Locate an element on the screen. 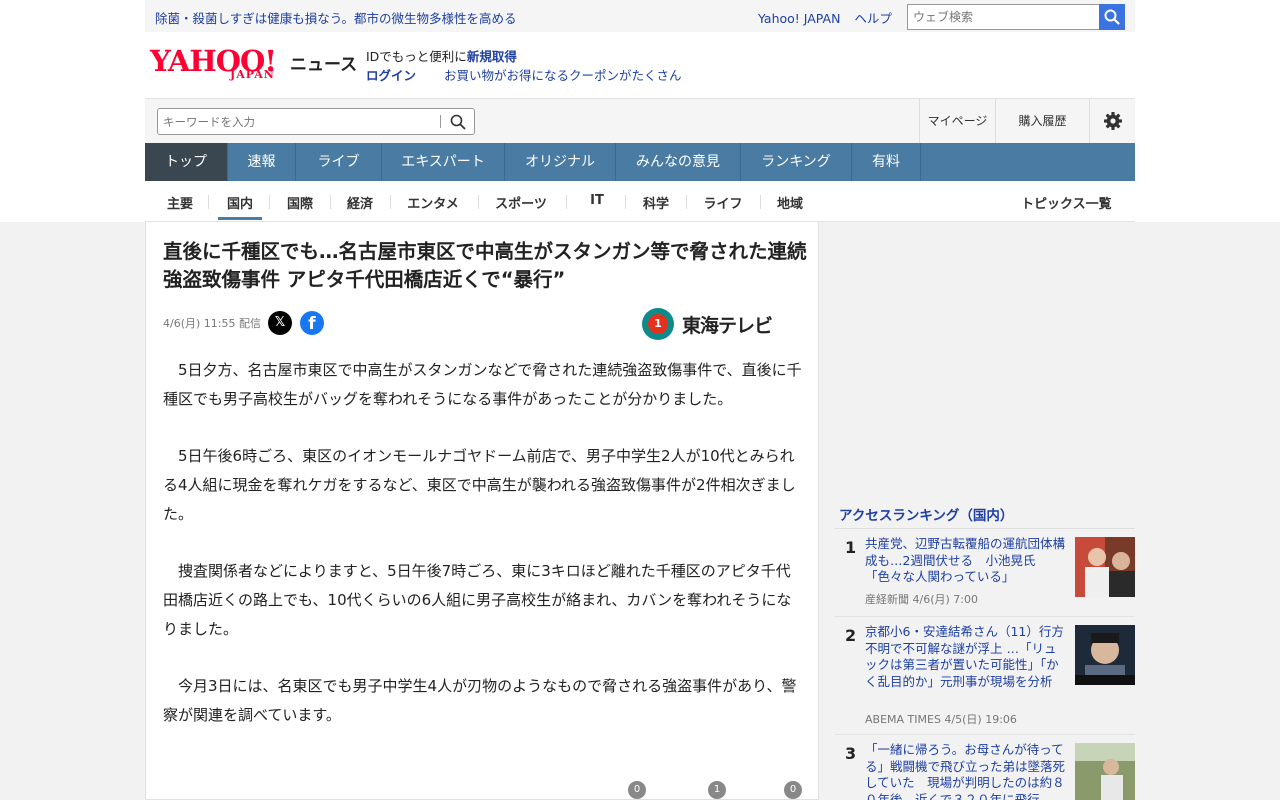 This screenshot has width=1280, height=800. article-date: 4/6(月) 11:55 配信 is located at coordinates (212, 323).